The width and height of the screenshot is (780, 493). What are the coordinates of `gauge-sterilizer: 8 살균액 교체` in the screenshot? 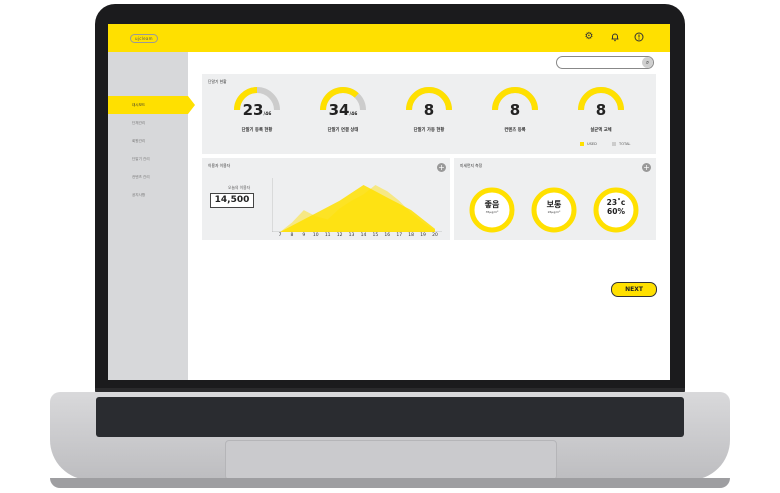 It's located at (601, 114).